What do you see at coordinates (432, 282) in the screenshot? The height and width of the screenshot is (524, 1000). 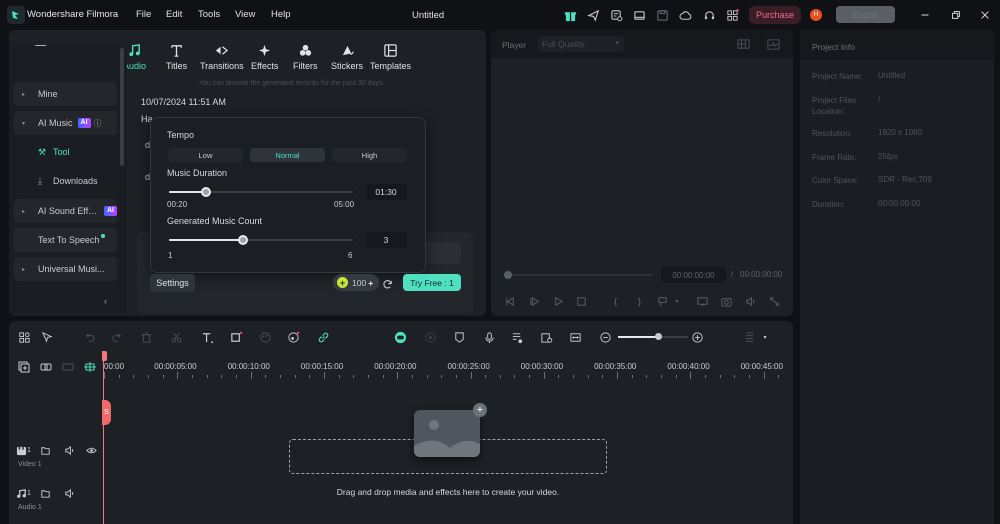 I see `try-free-button: Try Free : 1` at bounding box center [432, 282].